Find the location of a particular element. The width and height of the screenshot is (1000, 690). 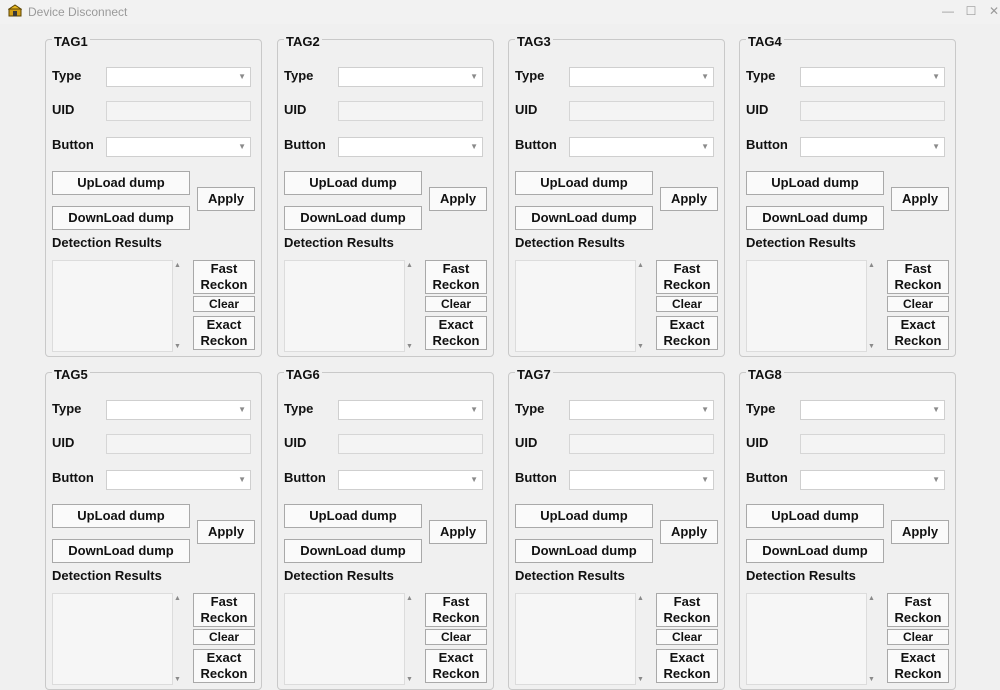

maximize-button: ☐ is located at coordinates (971, 11).